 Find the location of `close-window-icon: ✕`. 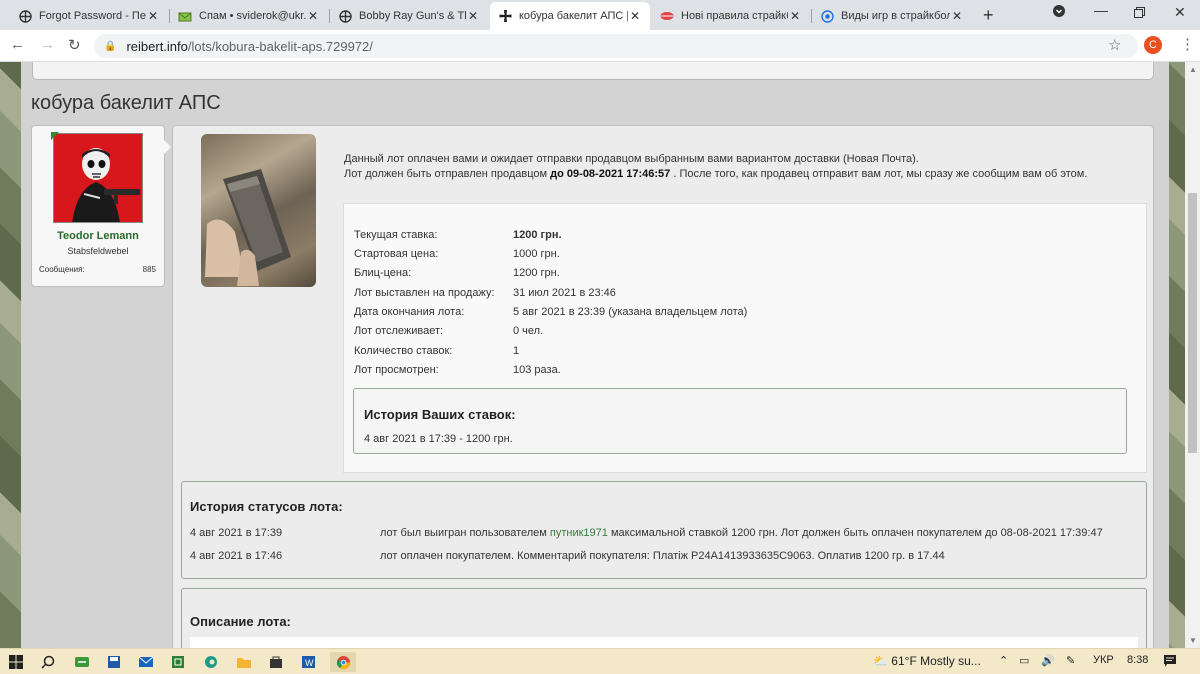

close-window-icon: ✕ is located at coordinates (1180, 12).